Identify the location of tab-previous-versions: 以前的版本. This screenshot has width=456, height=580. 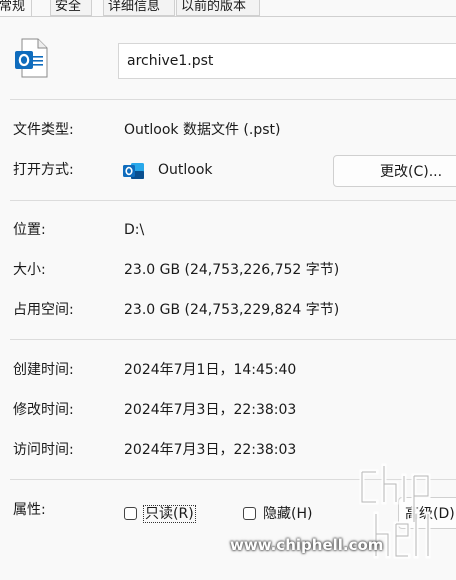
(218, 8).